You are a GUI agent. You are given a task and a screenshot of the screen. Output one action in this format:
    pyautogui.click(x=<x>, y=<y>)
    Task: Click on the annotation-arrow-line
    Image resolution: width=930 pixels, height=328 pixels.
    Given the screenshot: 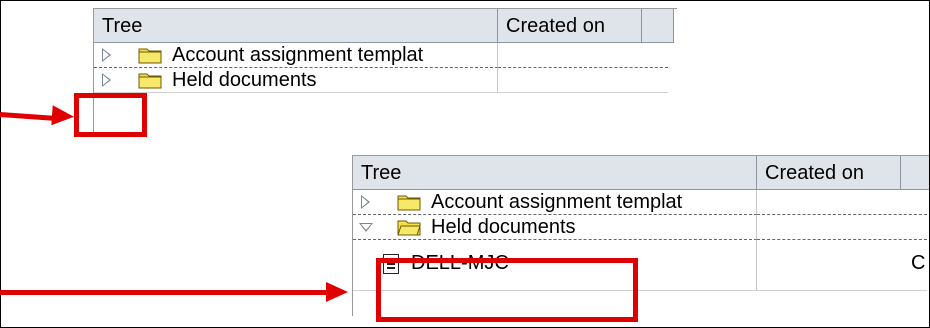 What is the action you would take?
    pyautogui.click(x=165, y=292)
    